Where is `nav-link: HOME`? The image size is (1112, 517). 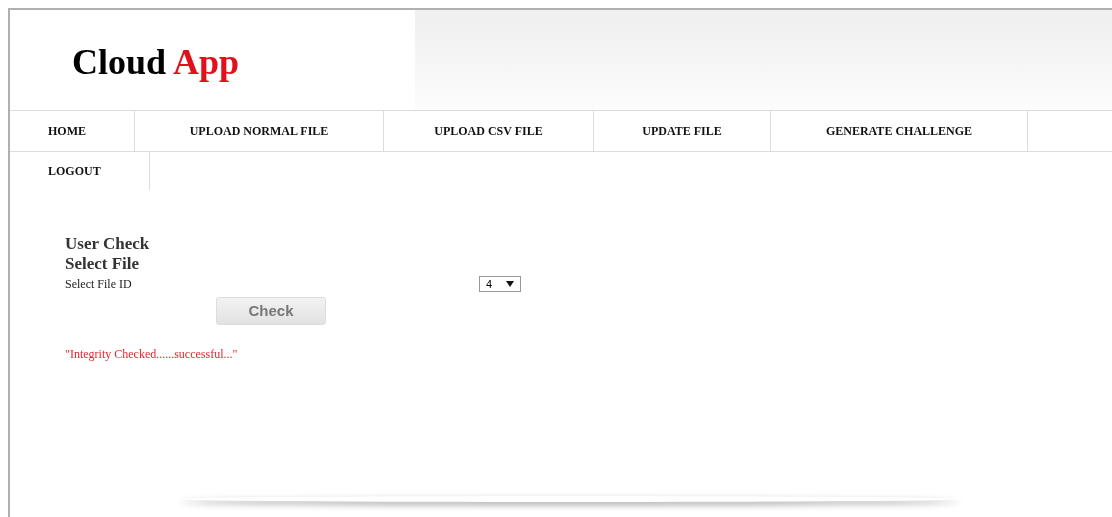
nav-link: HOME is located at coordinates (72, 131).